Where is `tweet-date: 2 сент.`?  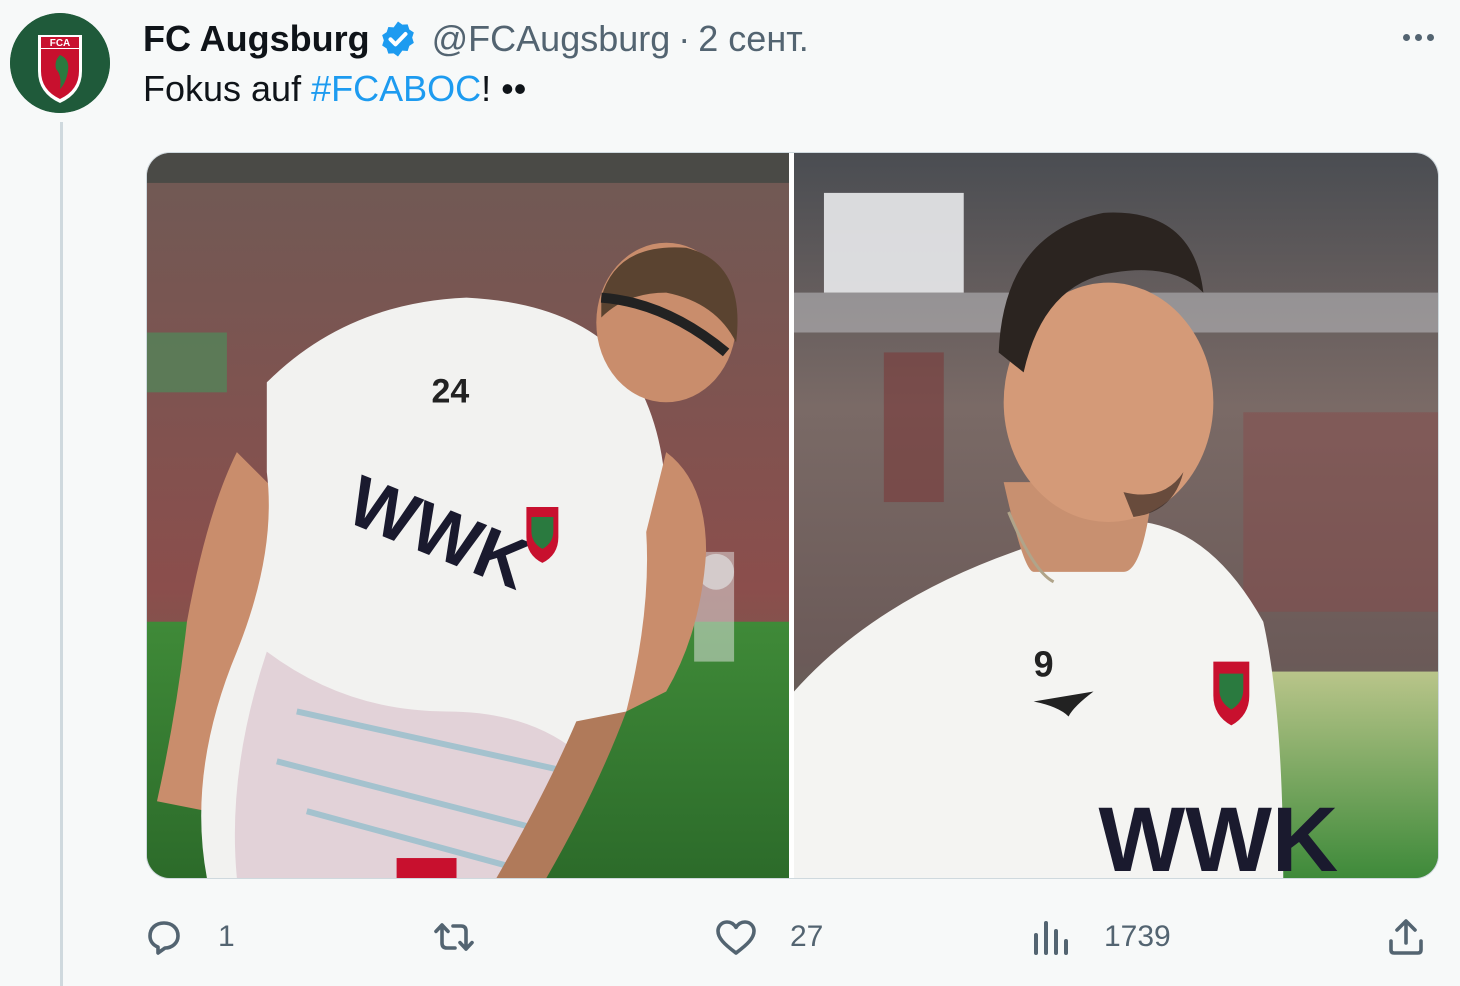 tweet-date: 2 сент. is located at coordinates (753, 39).